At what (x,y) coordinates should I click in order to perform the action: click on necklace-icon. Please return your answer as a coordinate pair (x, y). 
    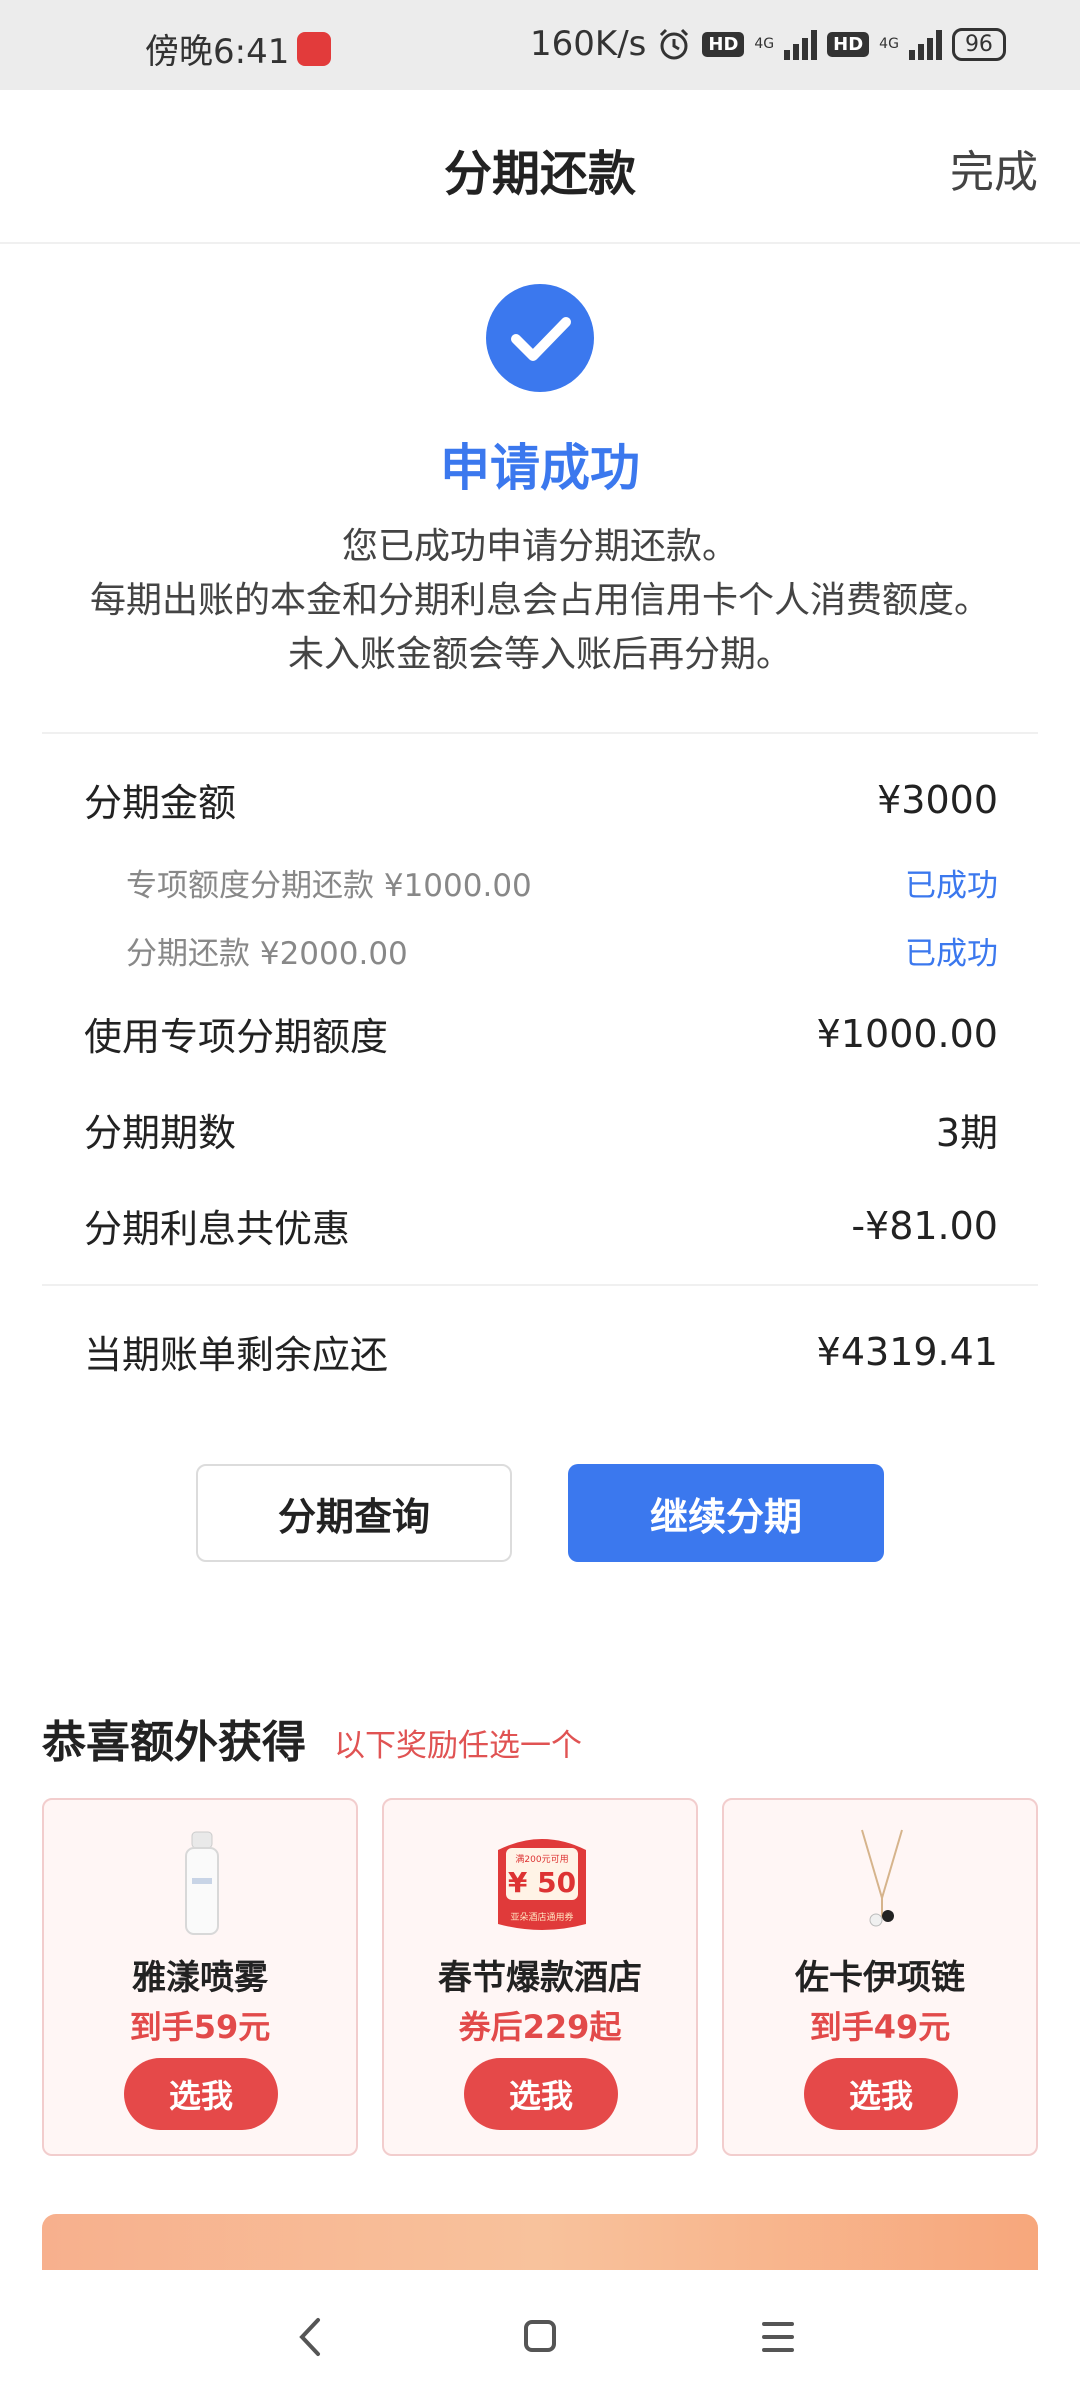
    Looking at the image, I should click on (882, 1878).